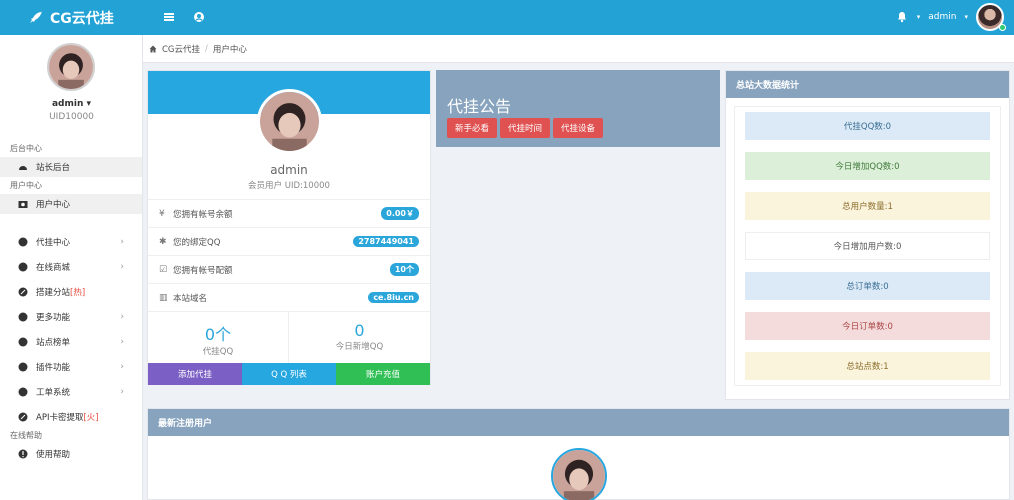 The image size is (1014, 500). I want to click on site-stats-title: 总站大数据统计, so click(867, 84).